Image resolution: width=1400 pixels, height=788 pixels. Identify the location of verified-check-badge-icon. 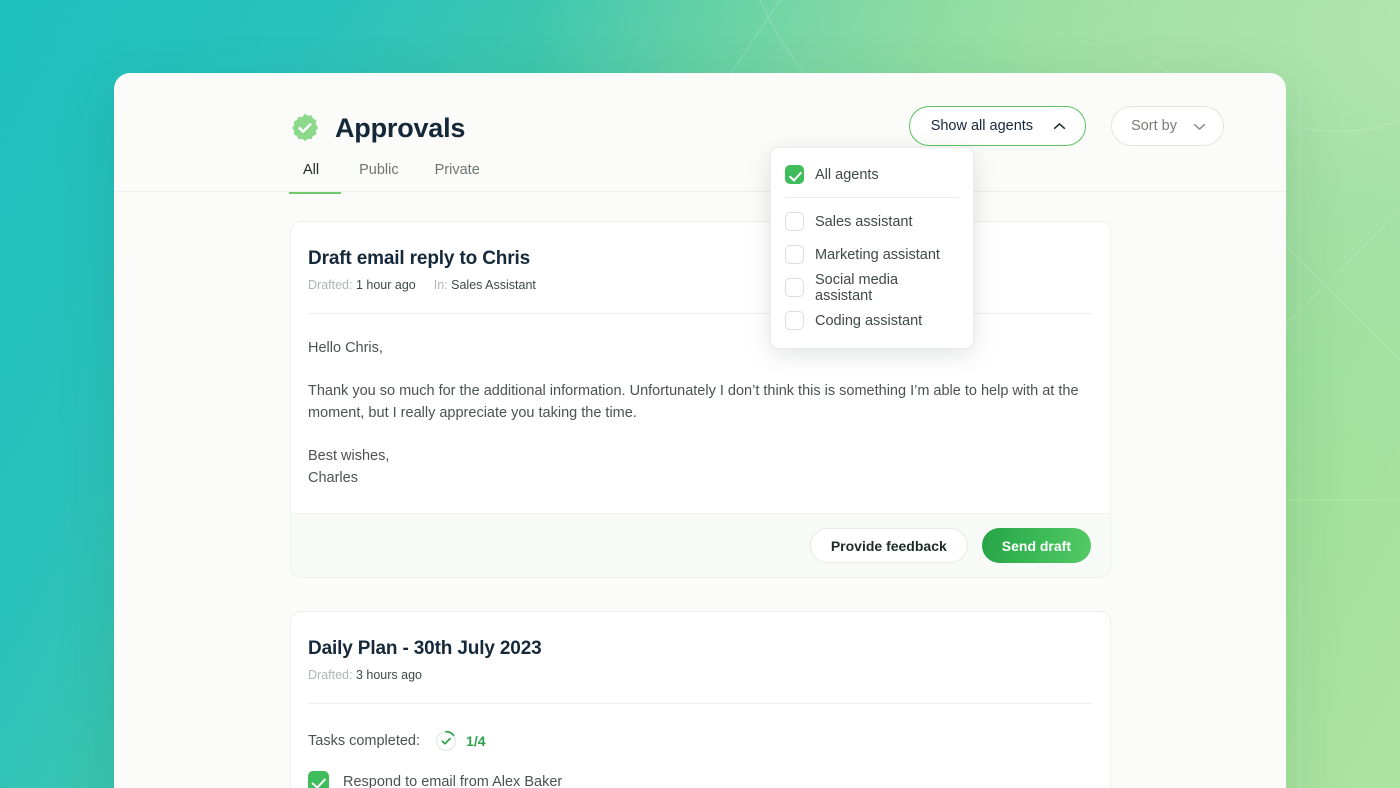
(305, 127).